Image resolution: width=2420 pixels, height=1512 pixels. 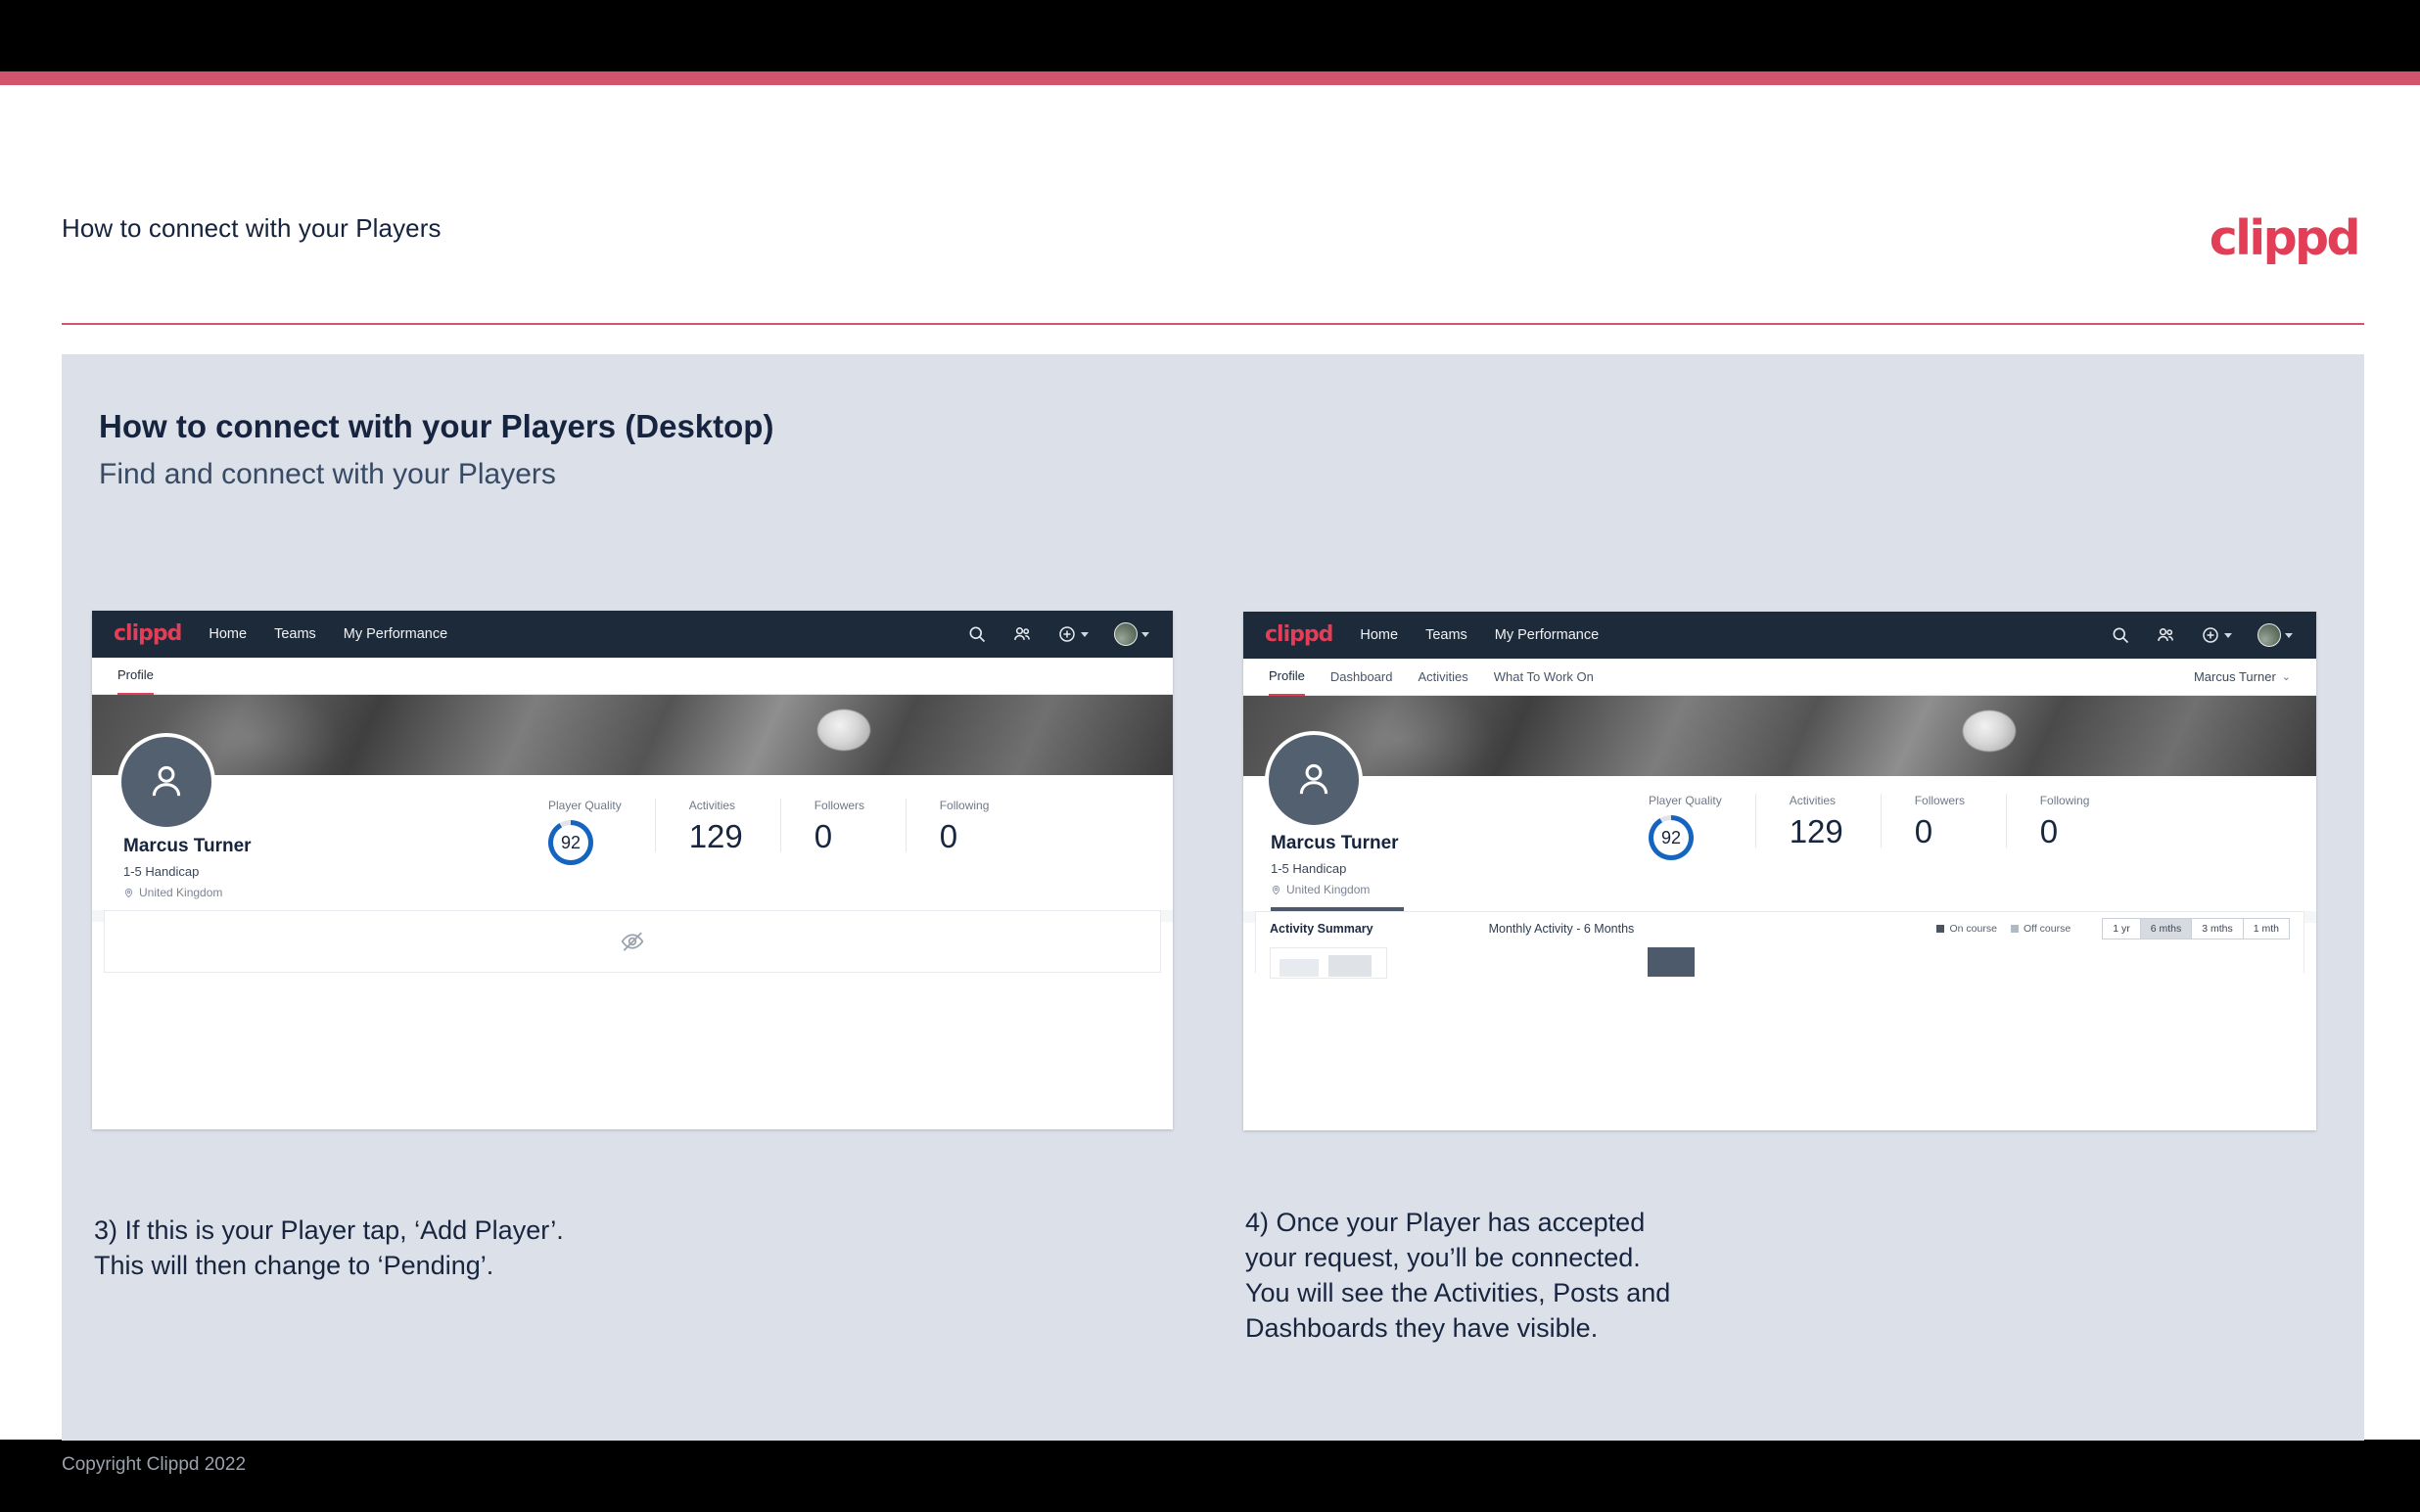 What do you see at coordinates (2165, 929) in the screenshot?
I see `range-6mths: 6 mths` at bounding box center [2165, 929].